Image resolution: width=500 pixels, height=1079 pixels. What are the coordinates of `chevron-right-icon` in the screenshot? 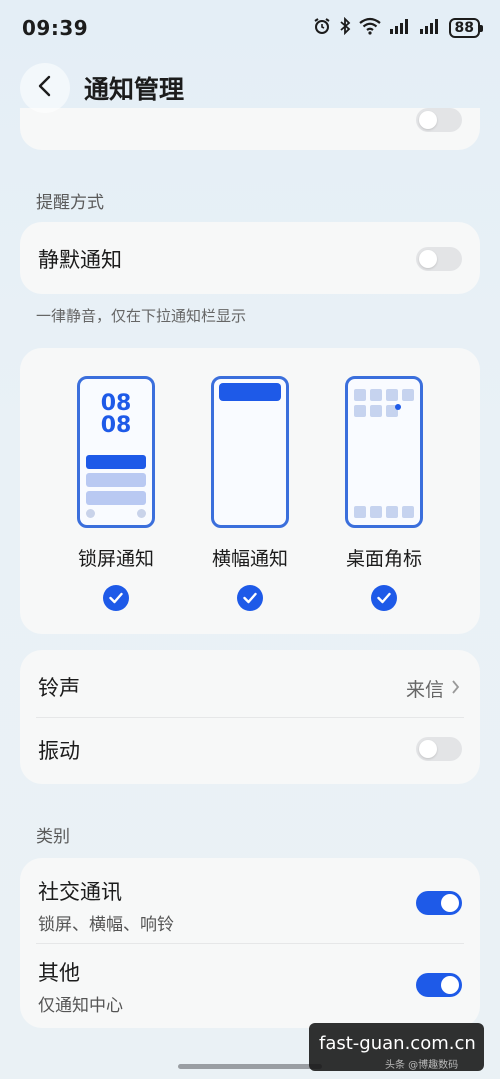 It's located at (455, 688).